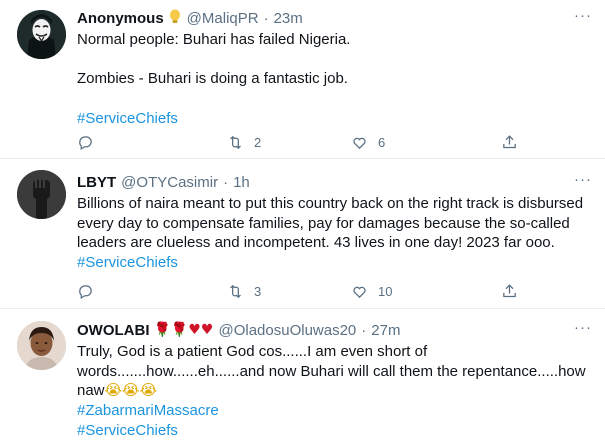 This screenshot has height=442, width=605. I want to click on tweet-header: OWOLABI 🌹🌹♥♥ @OladosuOluwas20 · 27m, so click(321, 330).